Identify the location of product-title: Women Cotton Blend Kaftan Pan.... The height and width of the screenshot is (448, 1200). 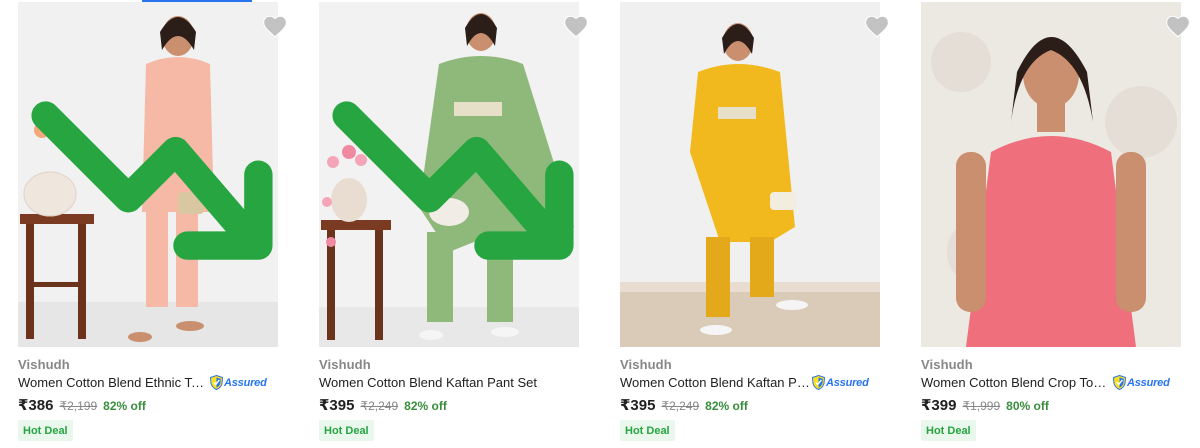
(715, 382).